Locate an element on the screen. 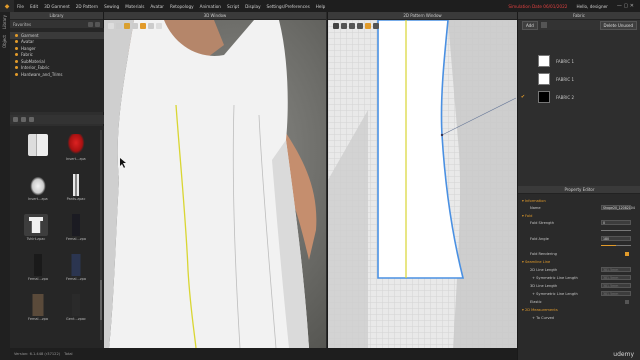 This screenshot has height=360, width=640. sym-length-3d-row: + Symmetric Line Length 381.5mm is located at coordinates (579, 293).